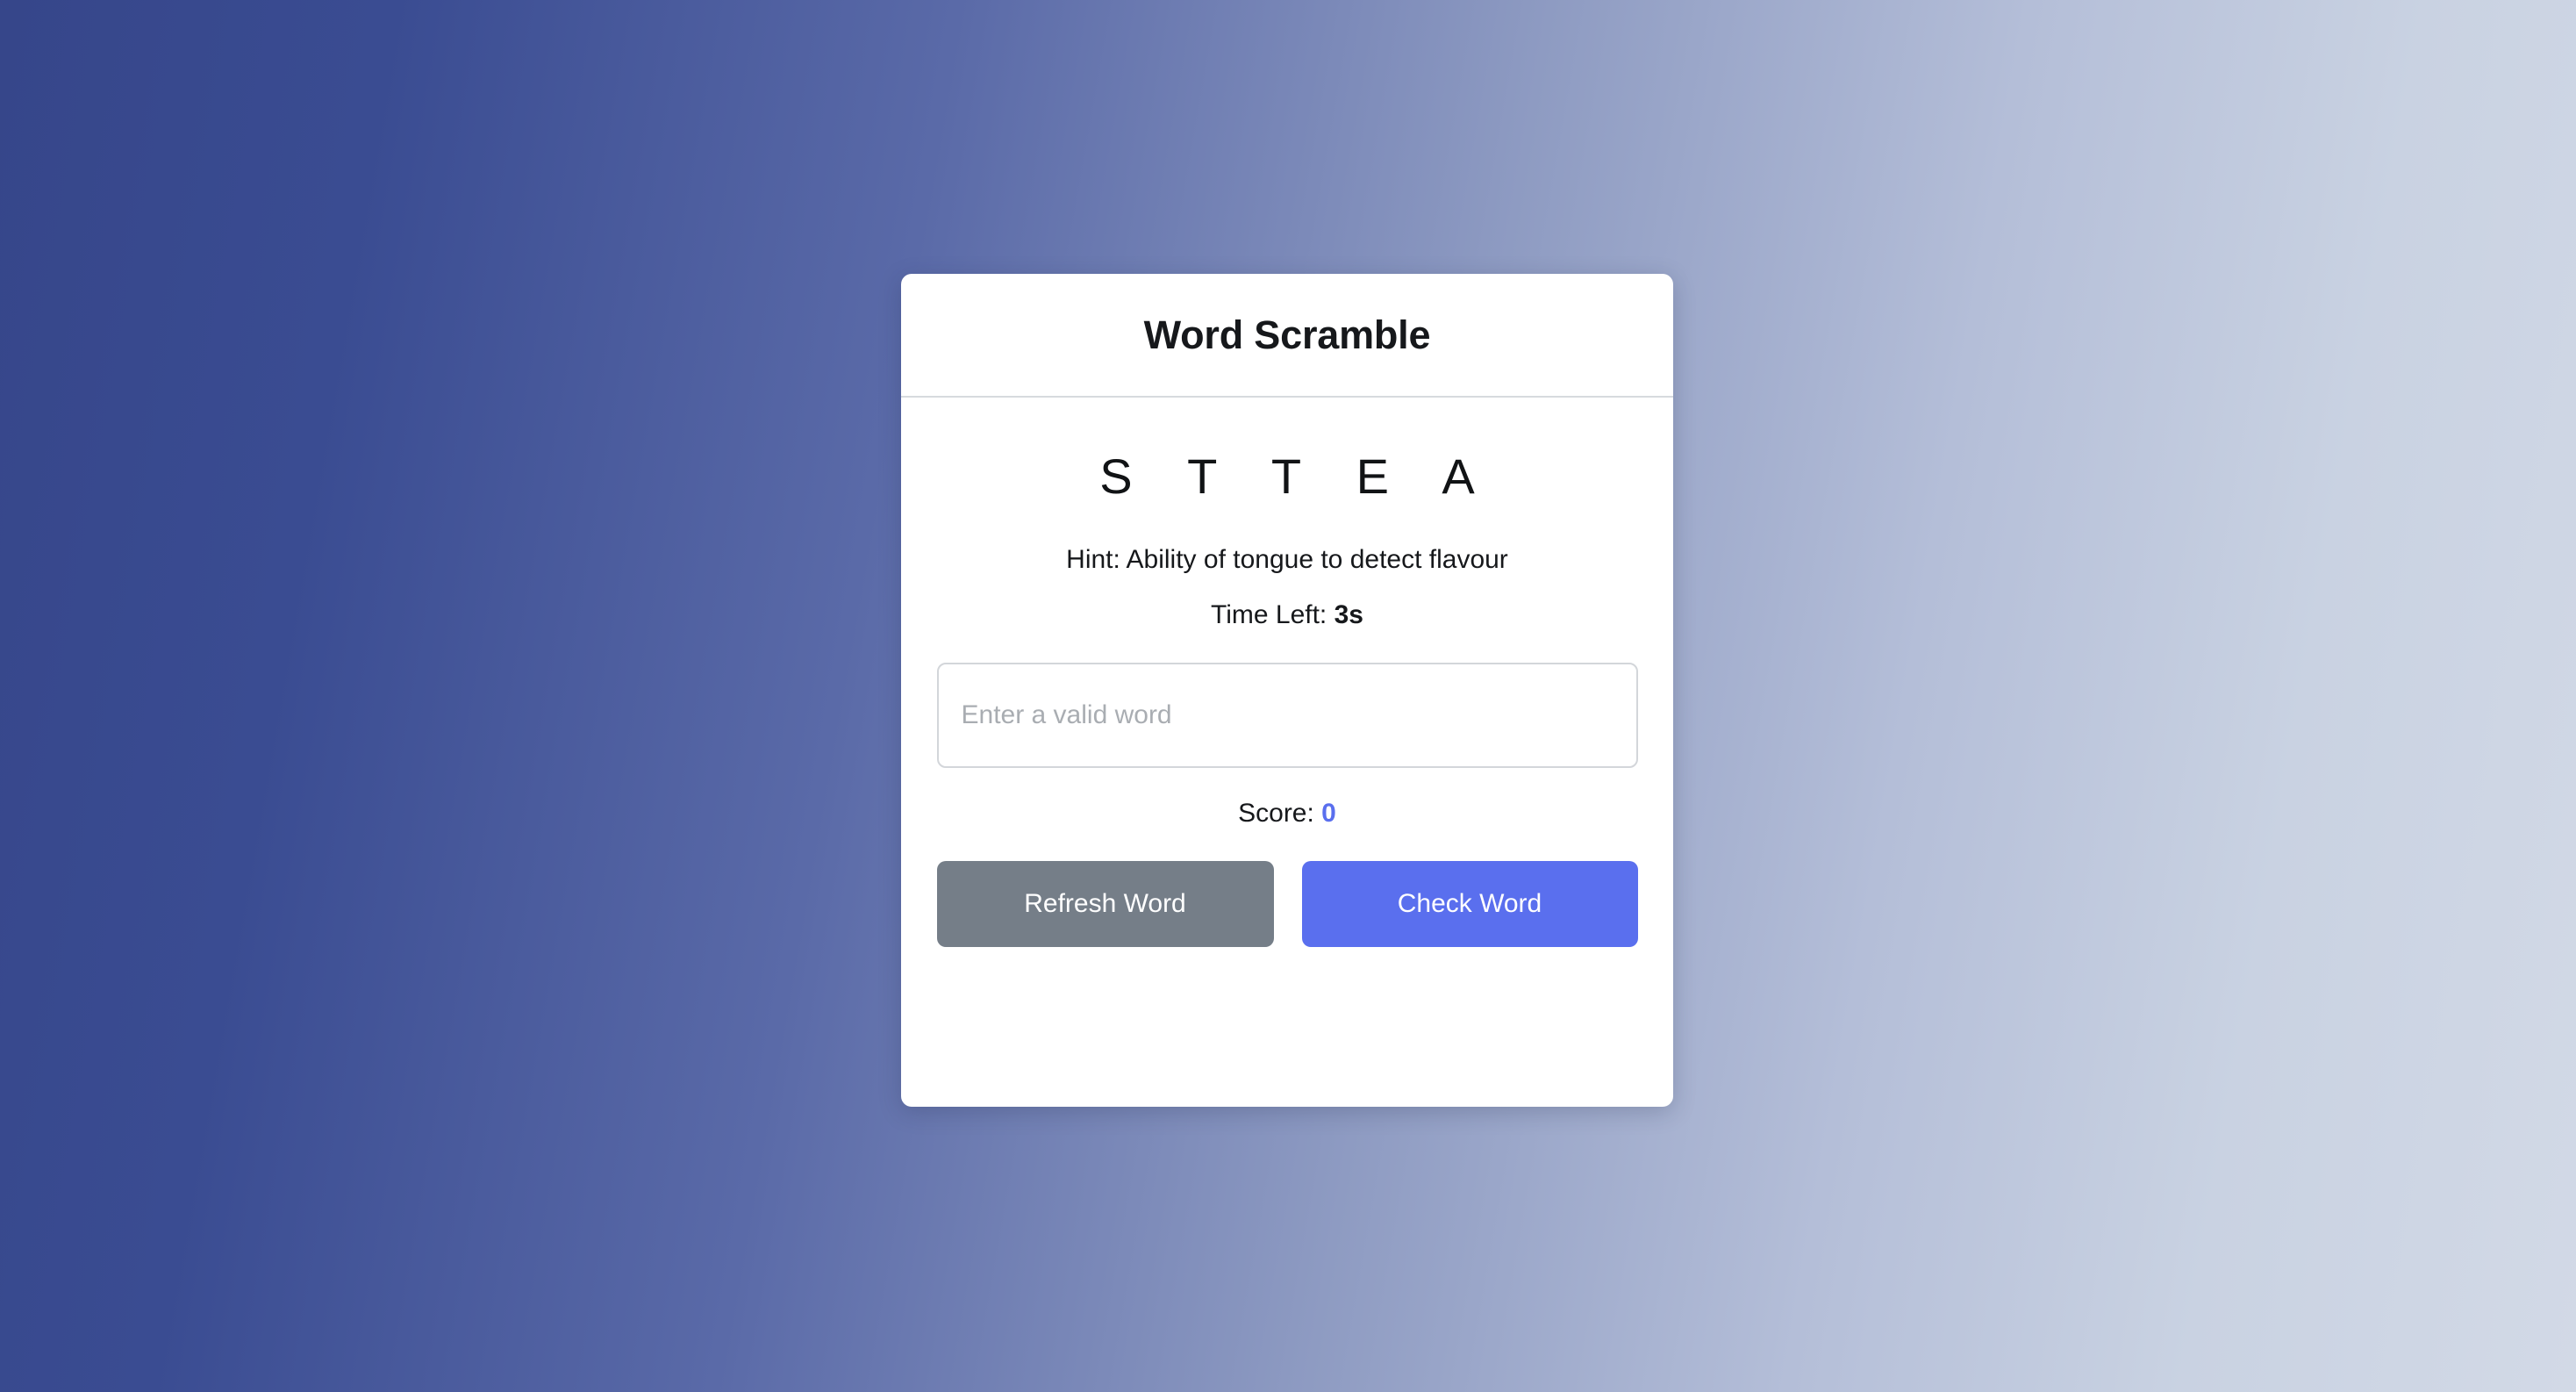  What do you see at coordinates (1348, 614) in the screenshot?
I see `timer-value: 3s` at bounding box center [1348, 614].